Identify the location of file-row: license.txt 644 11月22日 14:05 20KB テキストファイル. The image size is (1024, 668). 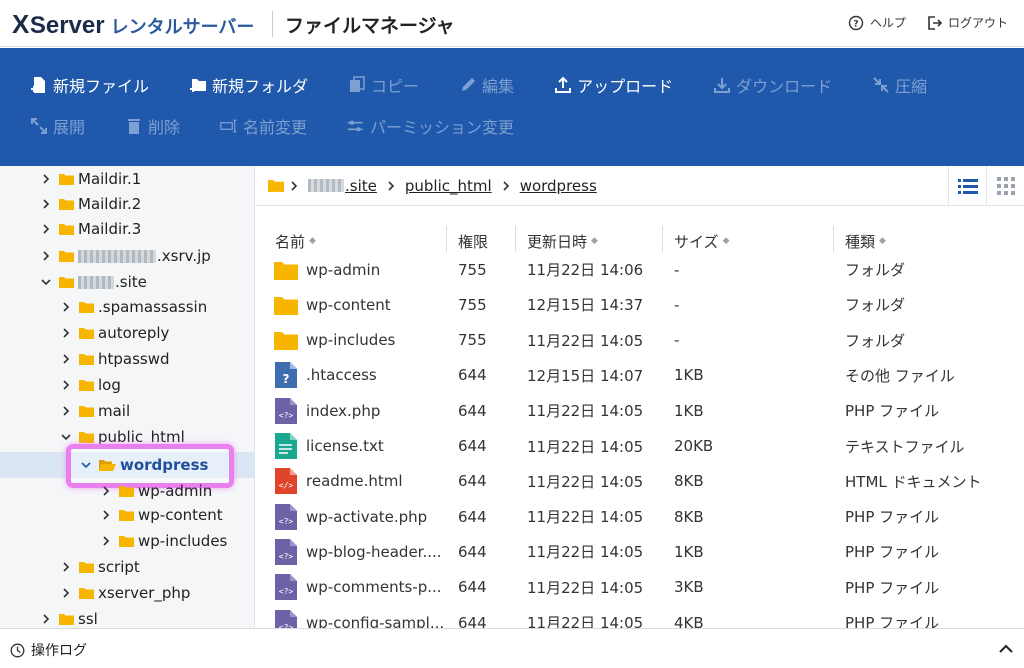
(640, 446).